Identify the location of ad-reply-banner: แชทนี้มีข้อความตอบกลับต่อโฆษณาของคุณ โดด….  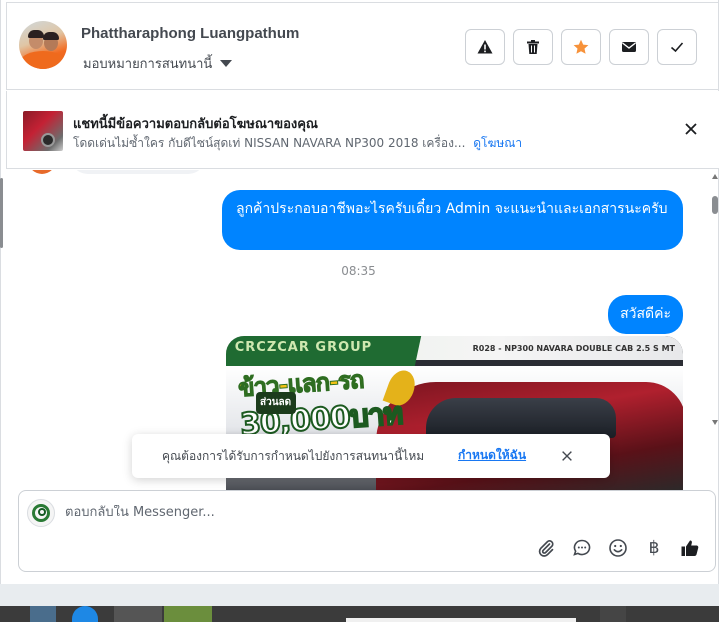
(362, 130).